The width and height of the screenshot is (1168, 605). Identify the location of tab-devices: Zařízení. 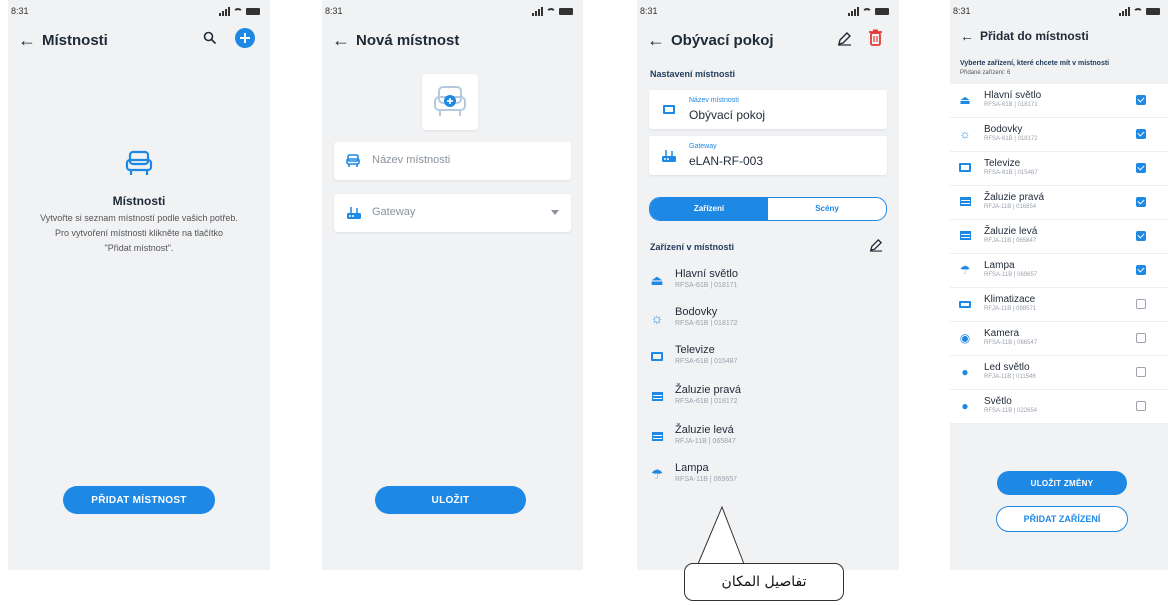
(709, 209).